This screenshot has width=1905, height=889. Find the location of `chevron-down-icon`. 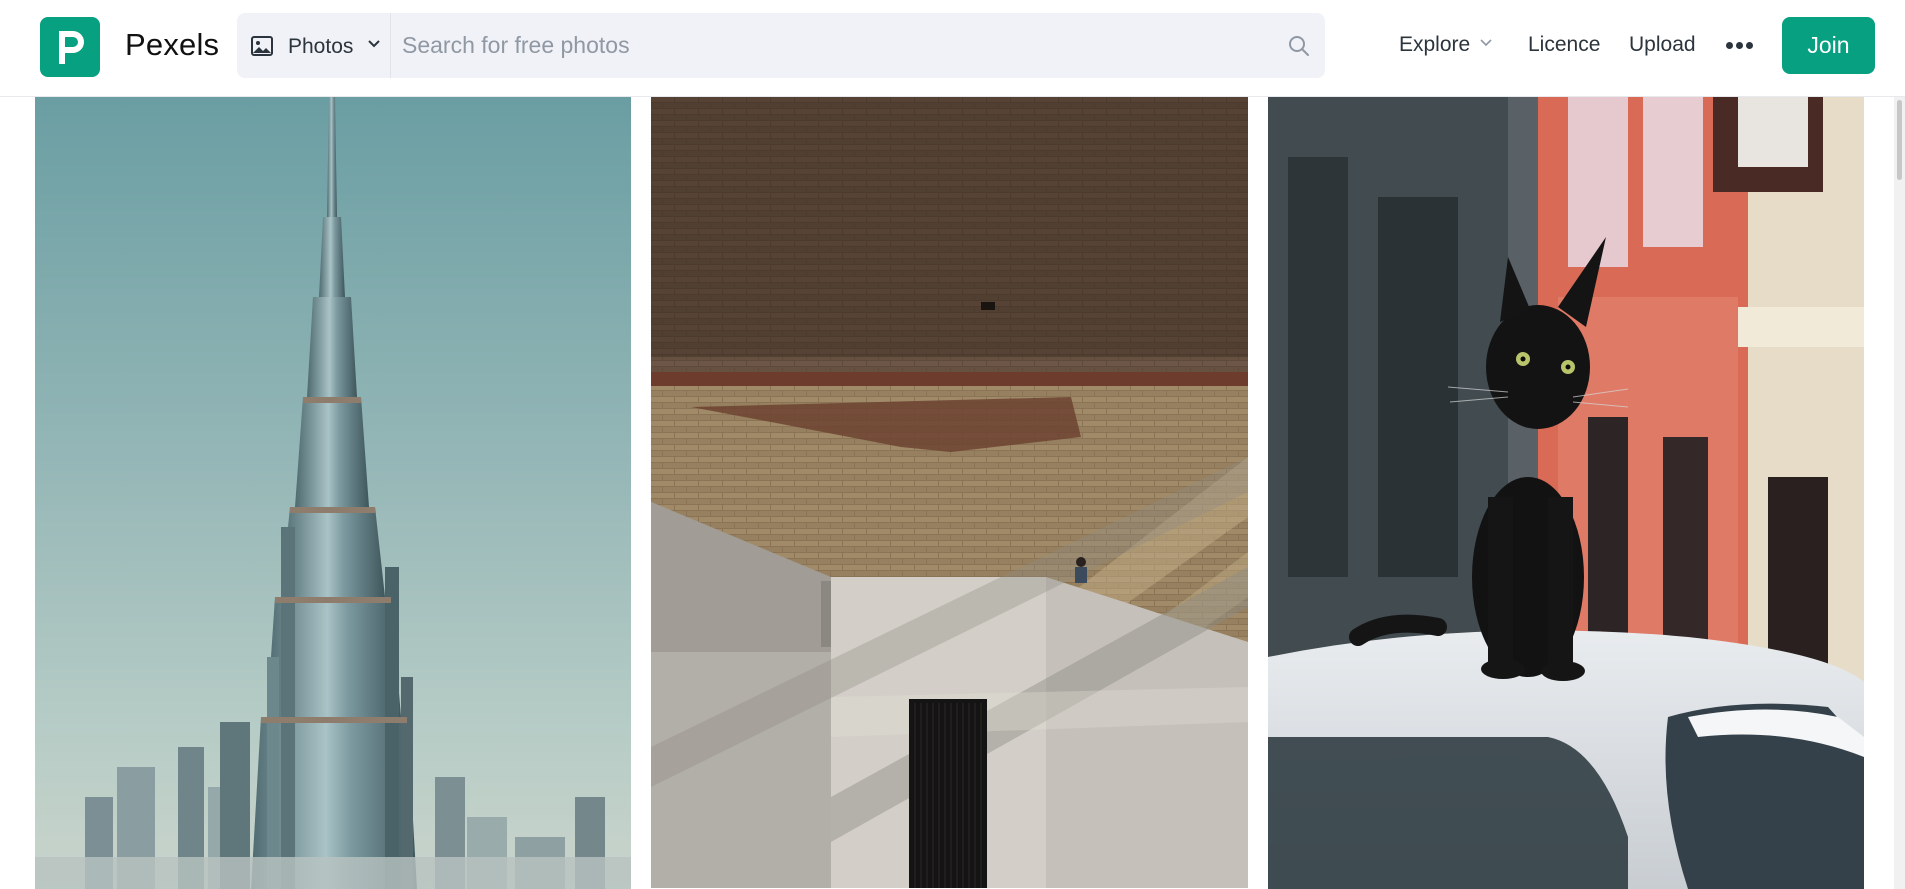

chevron-down-icon is located at coordinates (374, 44).